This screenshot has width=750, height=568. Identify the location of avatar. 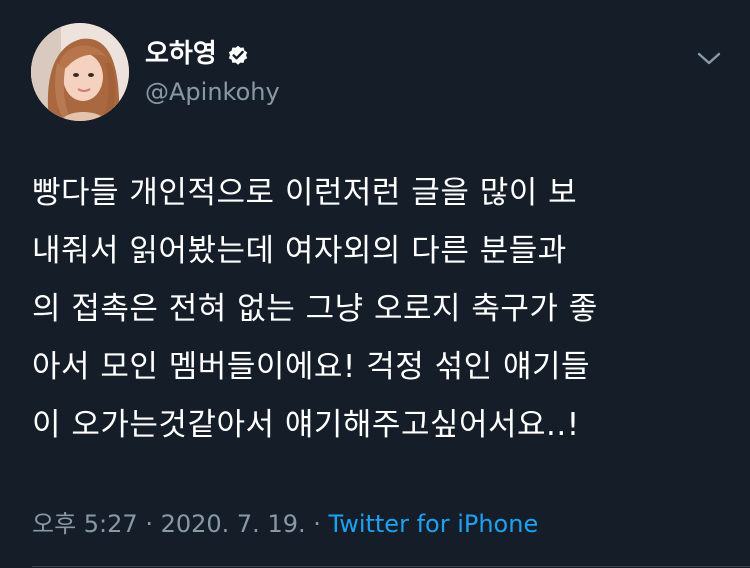
(80, 72).